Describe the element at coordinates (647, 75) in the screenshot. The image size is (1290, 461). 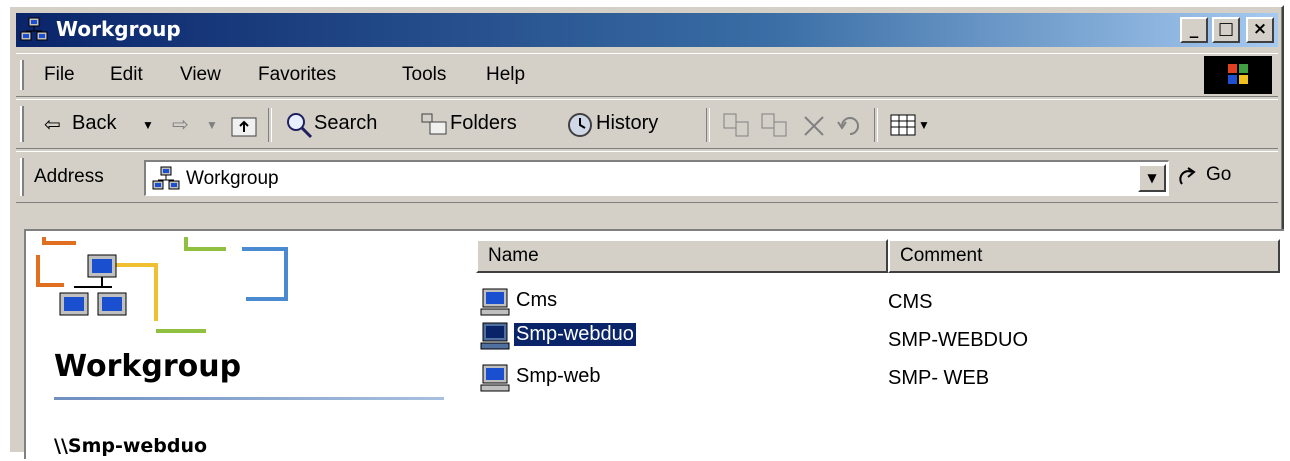
I see `menu-bar: File Edit View Favorites Tools Help` at that location.